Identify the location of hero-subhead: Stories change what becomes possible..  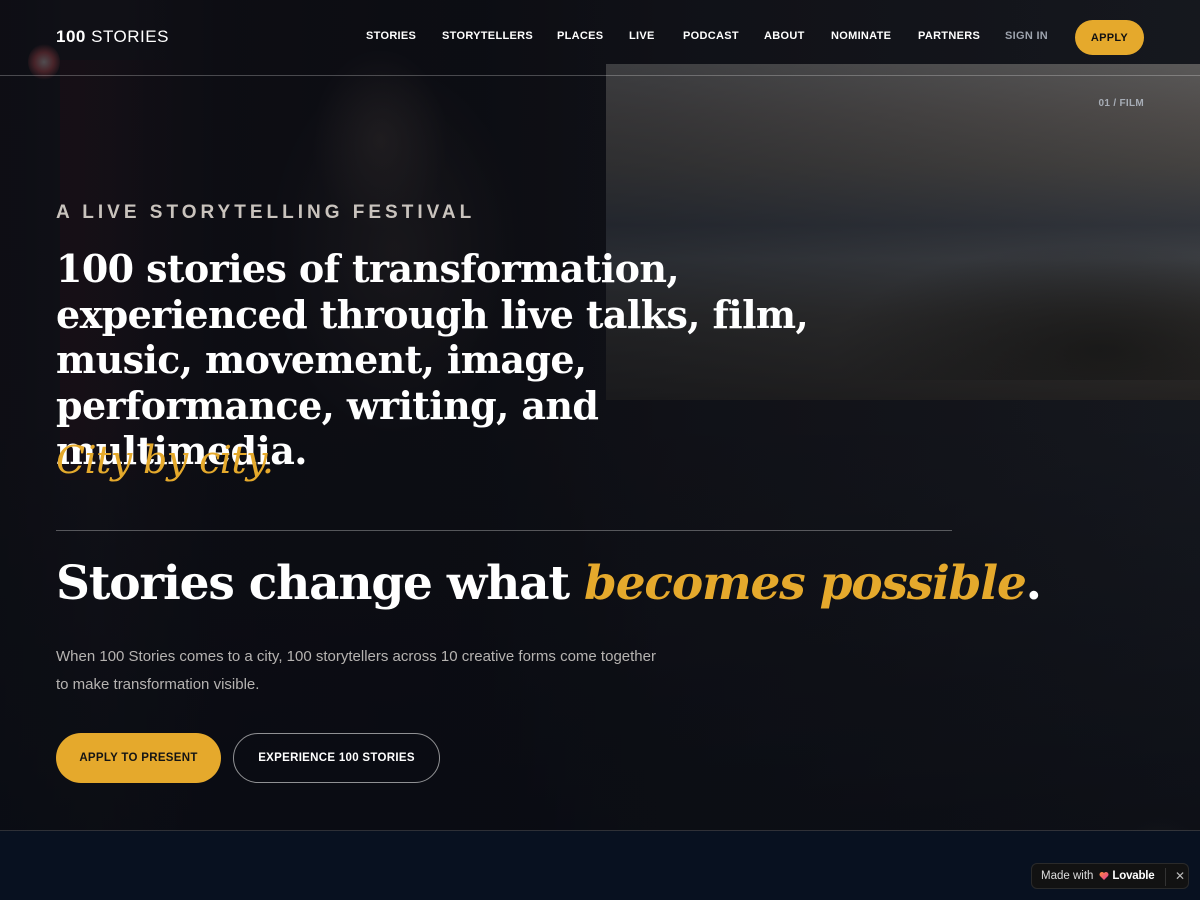
(549, 583).